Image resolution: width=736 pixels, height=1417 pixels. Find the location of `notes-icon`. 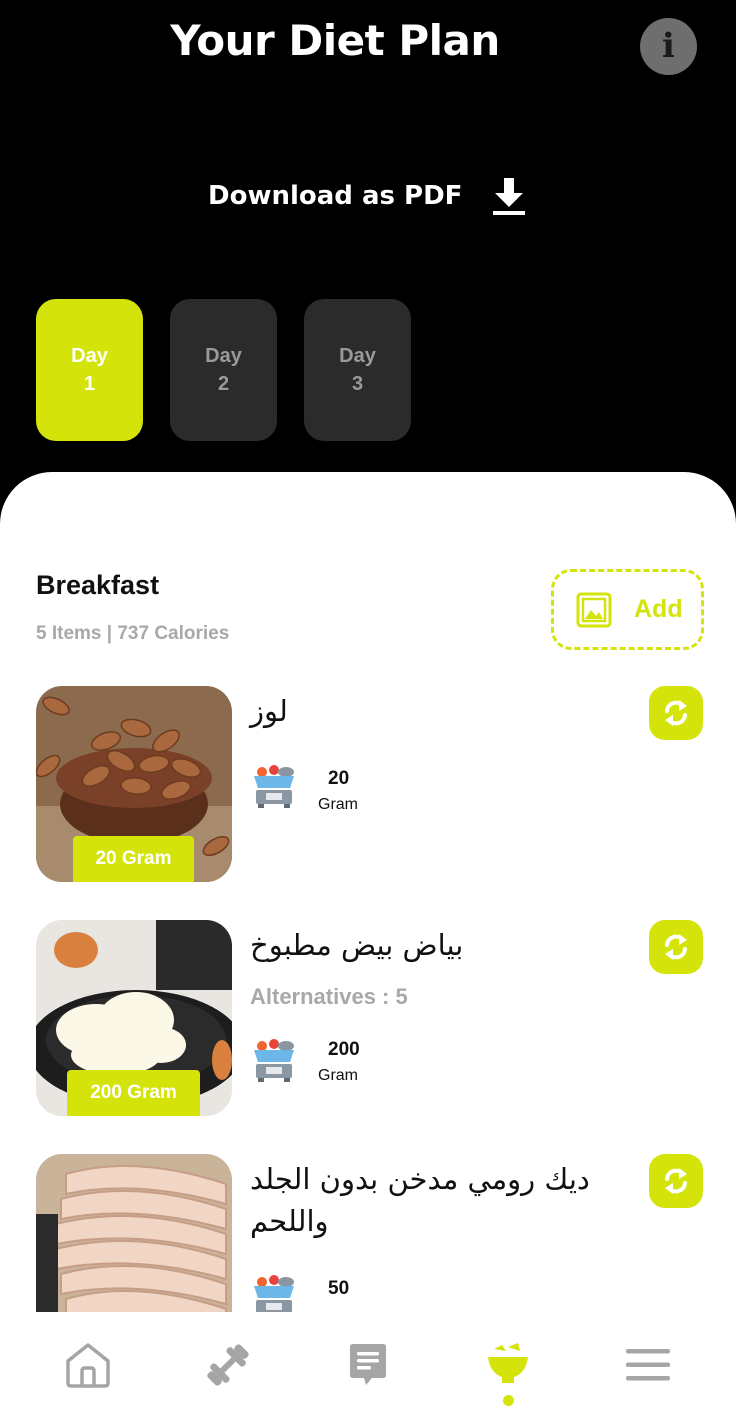

notes-icon is located at coordinates (368, 1364).